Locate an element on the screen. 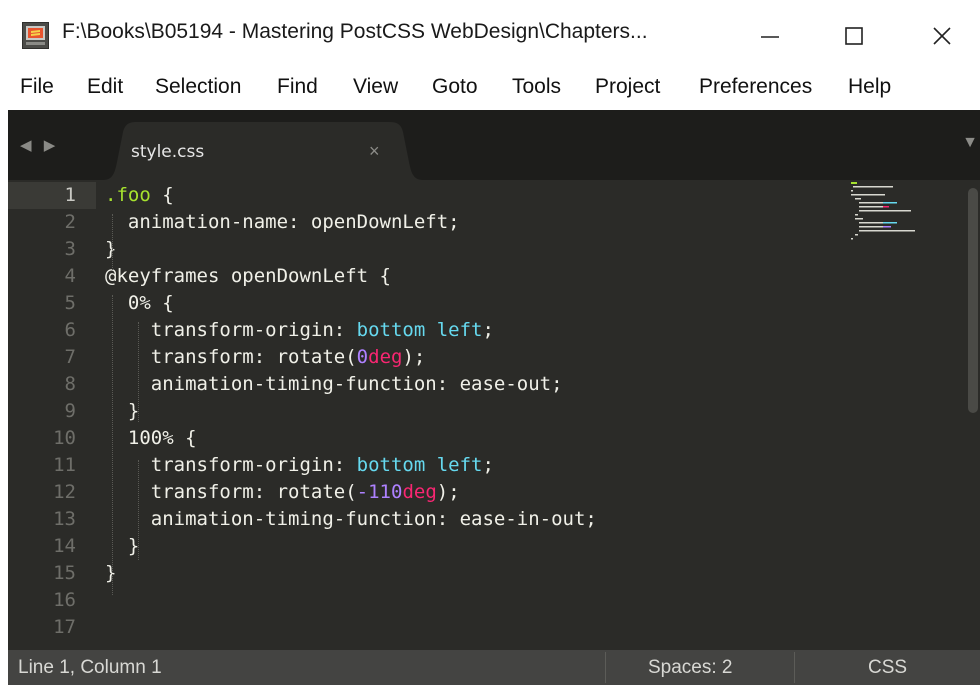 This screenshot has height=685, width=980. code-line: @keyframes openDownLeft { is located at coordinates (248, 276).